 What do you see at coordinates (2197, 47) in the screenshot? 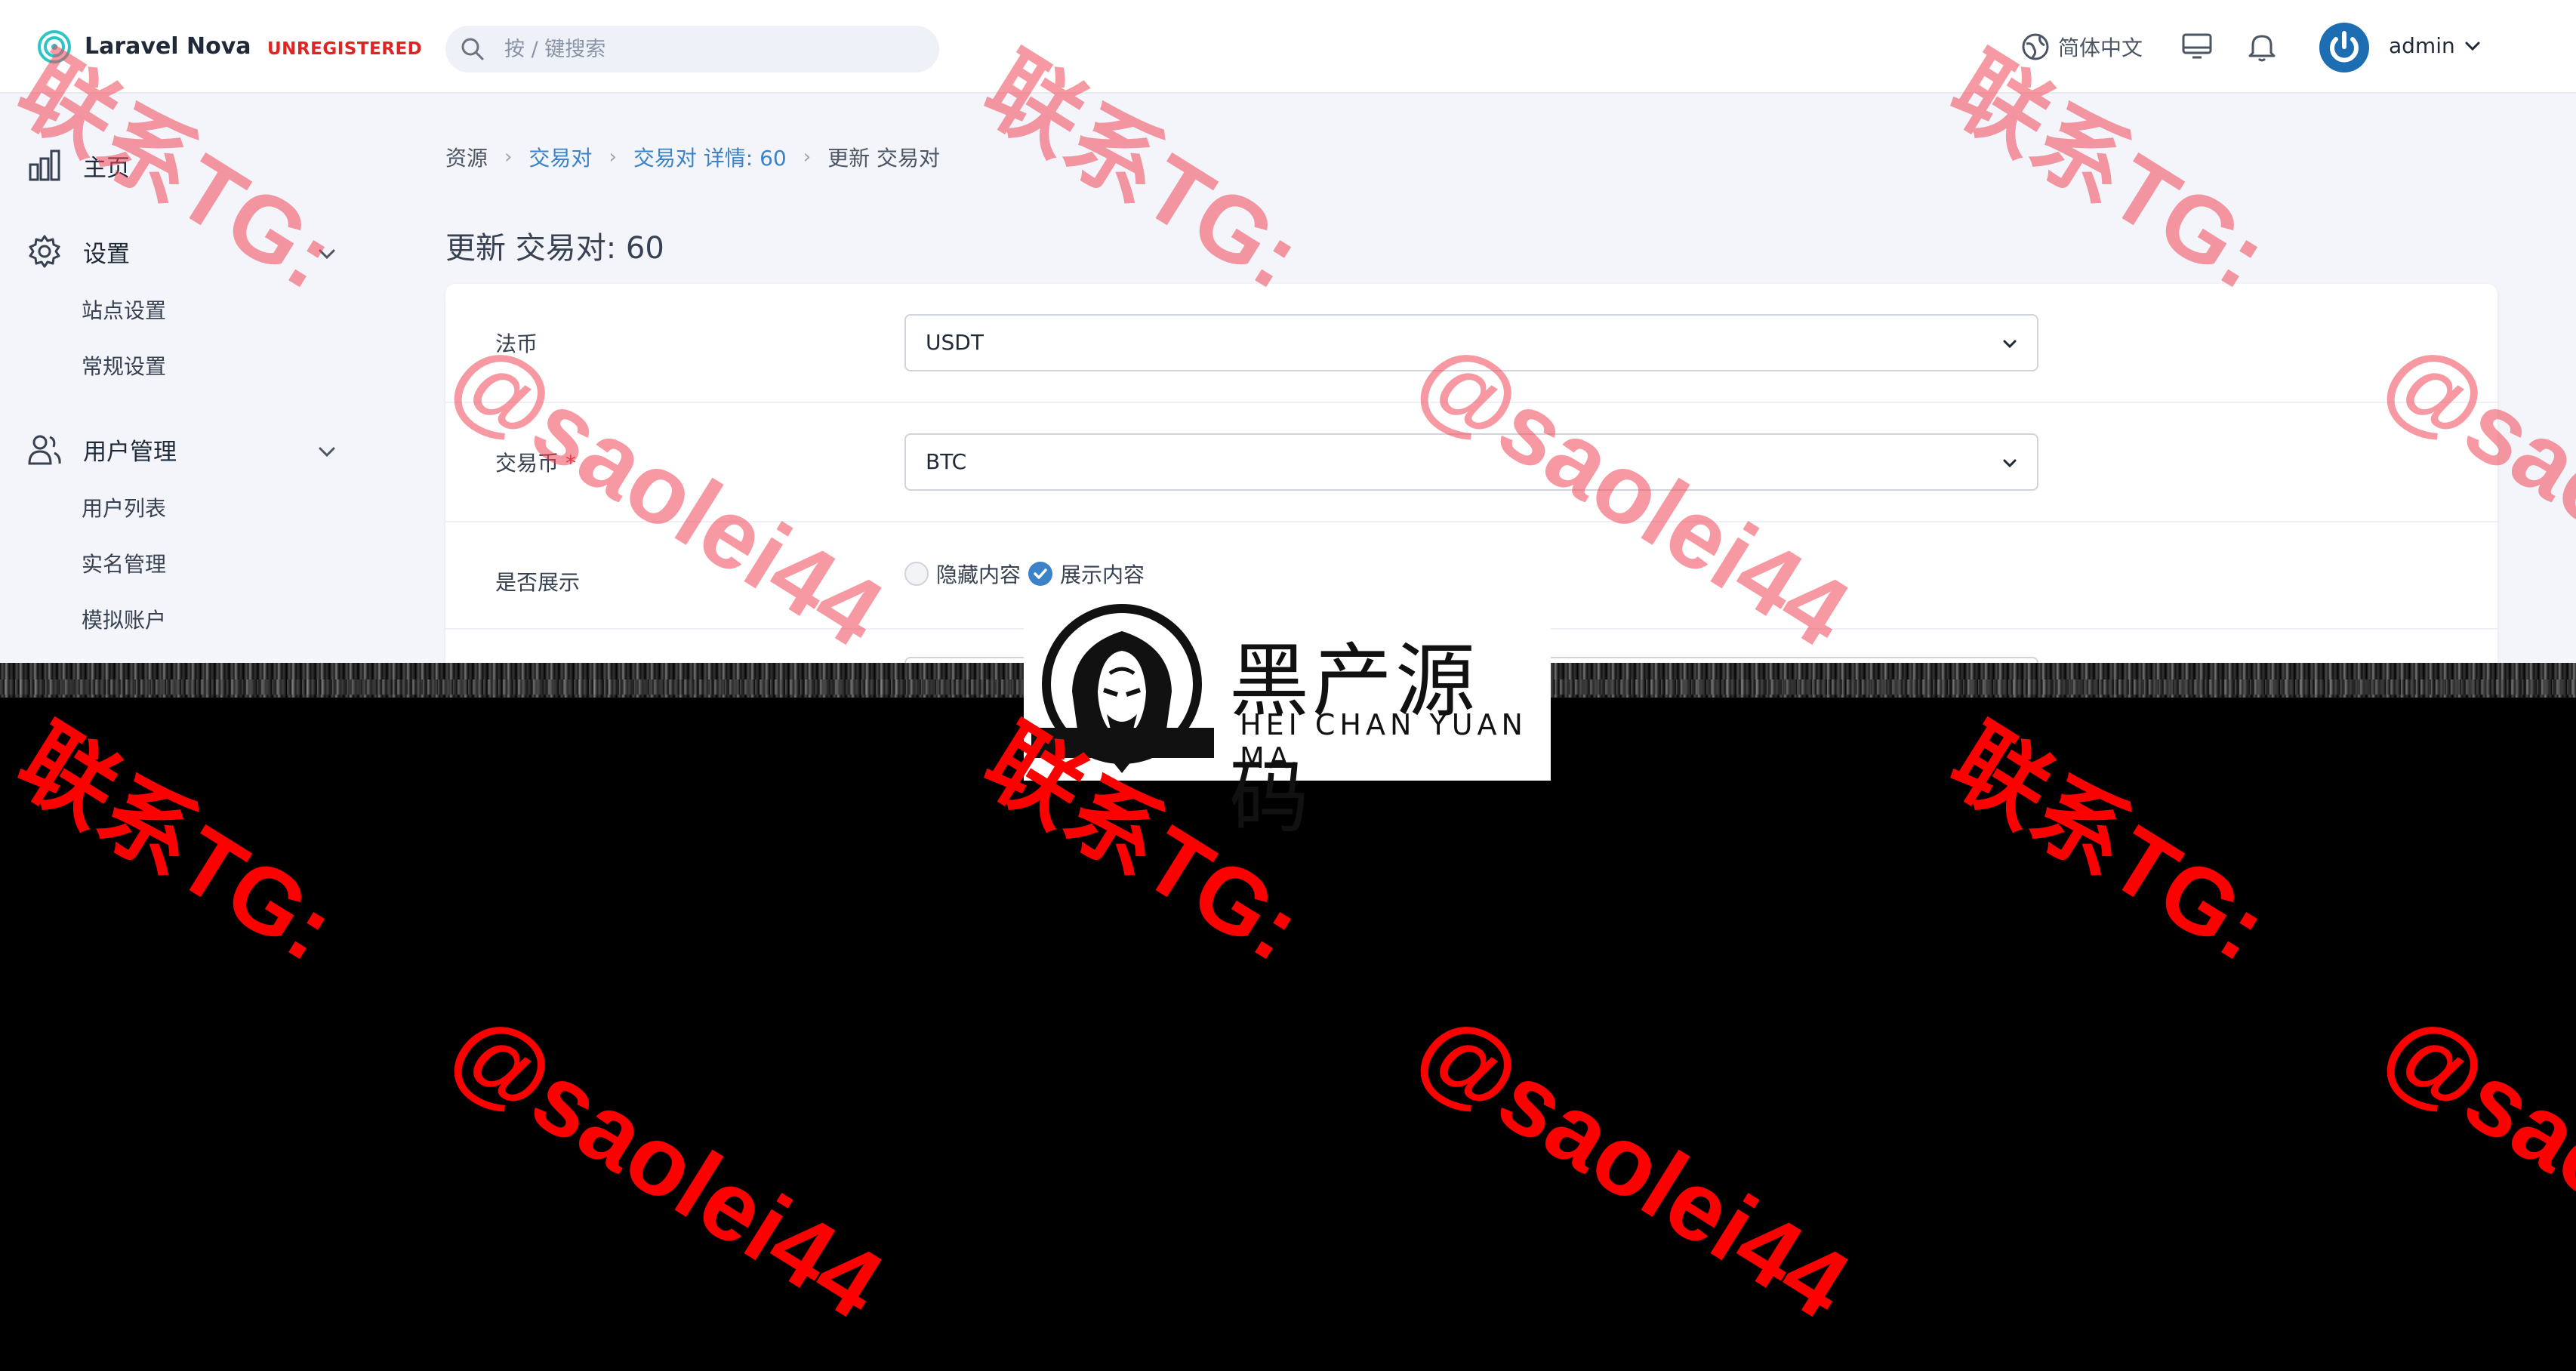
I see `monitor-icon` at bounding box center [2197, 47].